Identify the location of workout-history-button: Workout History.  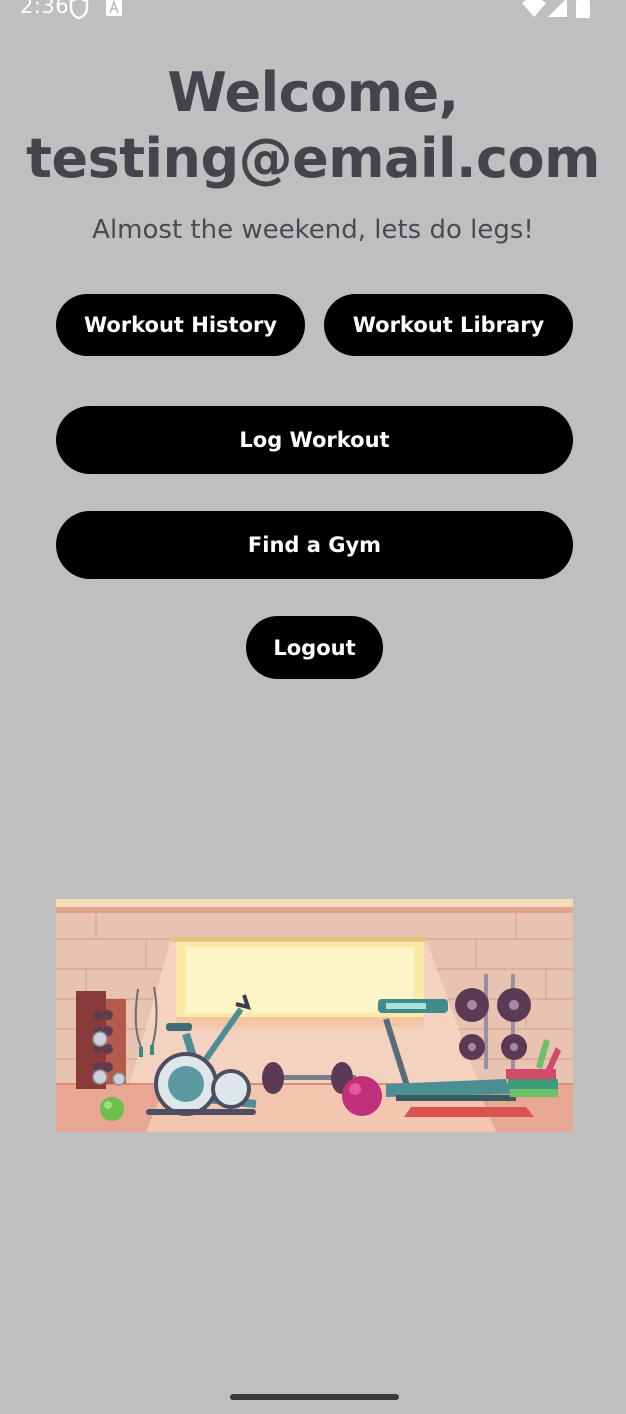
(180, 325).